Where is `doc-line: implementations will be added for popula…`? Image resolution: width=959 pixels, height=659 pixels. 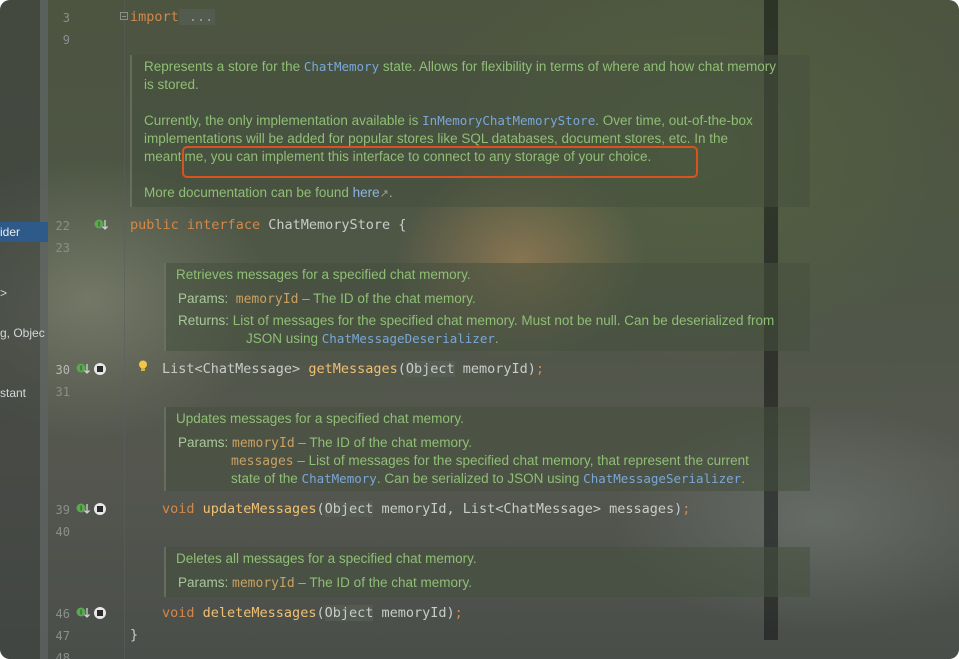
doc-line: implementations will be added for popula… is located at coordinates (436, 138).